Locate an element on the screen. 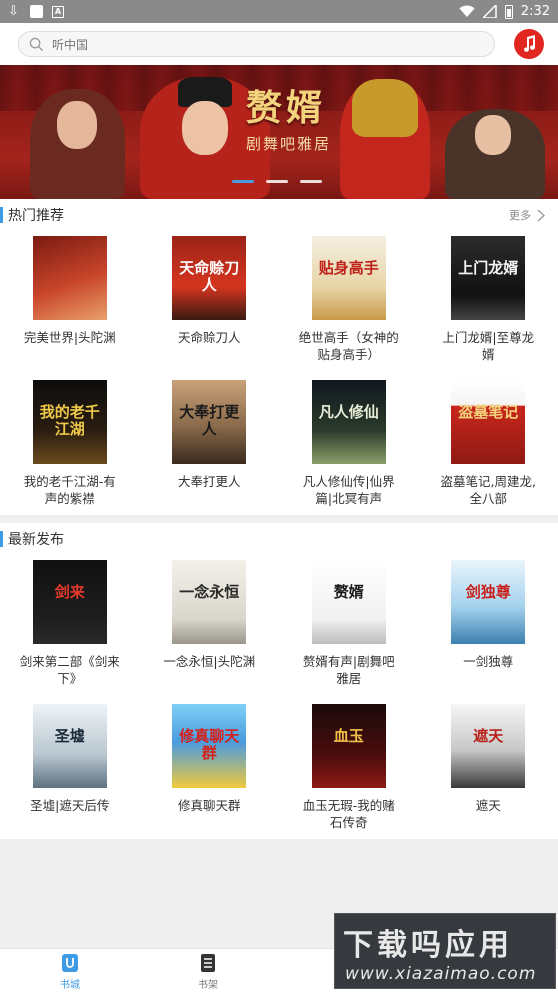 The width and height of the screenshot is (558, 992). music-button is located at coordinates (529, 44).